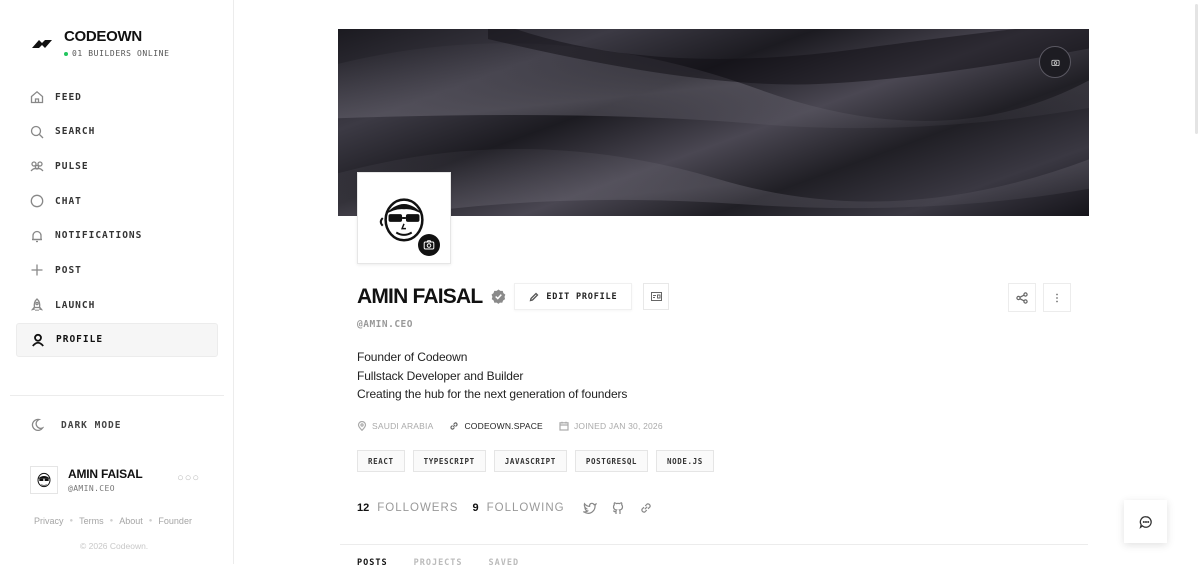  What do you see at coordinates (525, 508) in the screenshot?
I see `following-label: FOLLOWING` at bounding box center [525, 508].